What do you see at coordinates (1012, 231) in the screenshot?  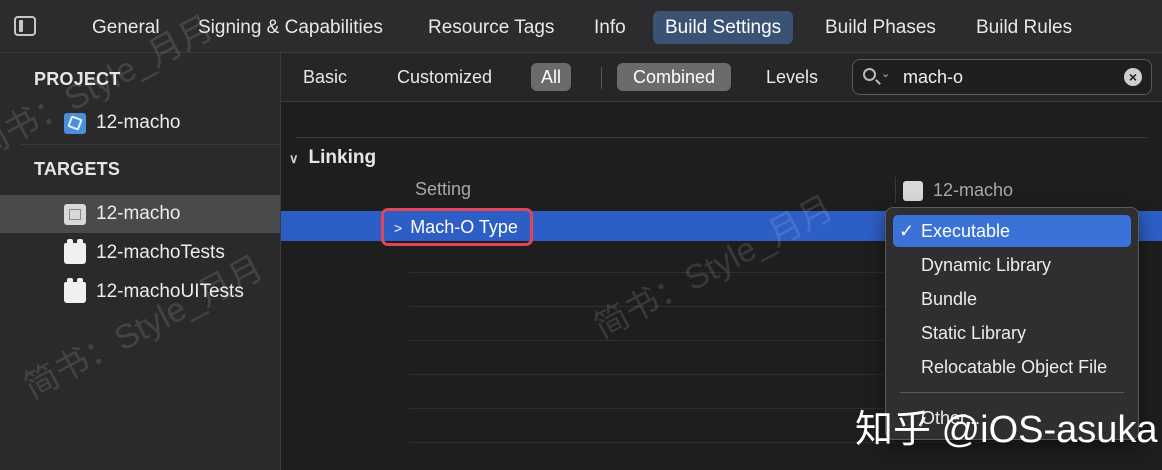 I see `menu-item-executable: ✓ Executable` at bounding box center [1012, 231].